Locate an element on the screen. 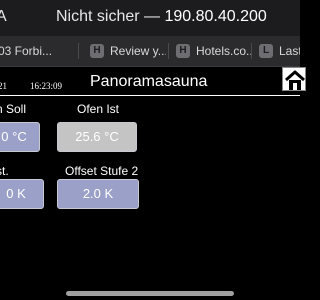  field-value: 0 K is located at coordinates (16, 193).